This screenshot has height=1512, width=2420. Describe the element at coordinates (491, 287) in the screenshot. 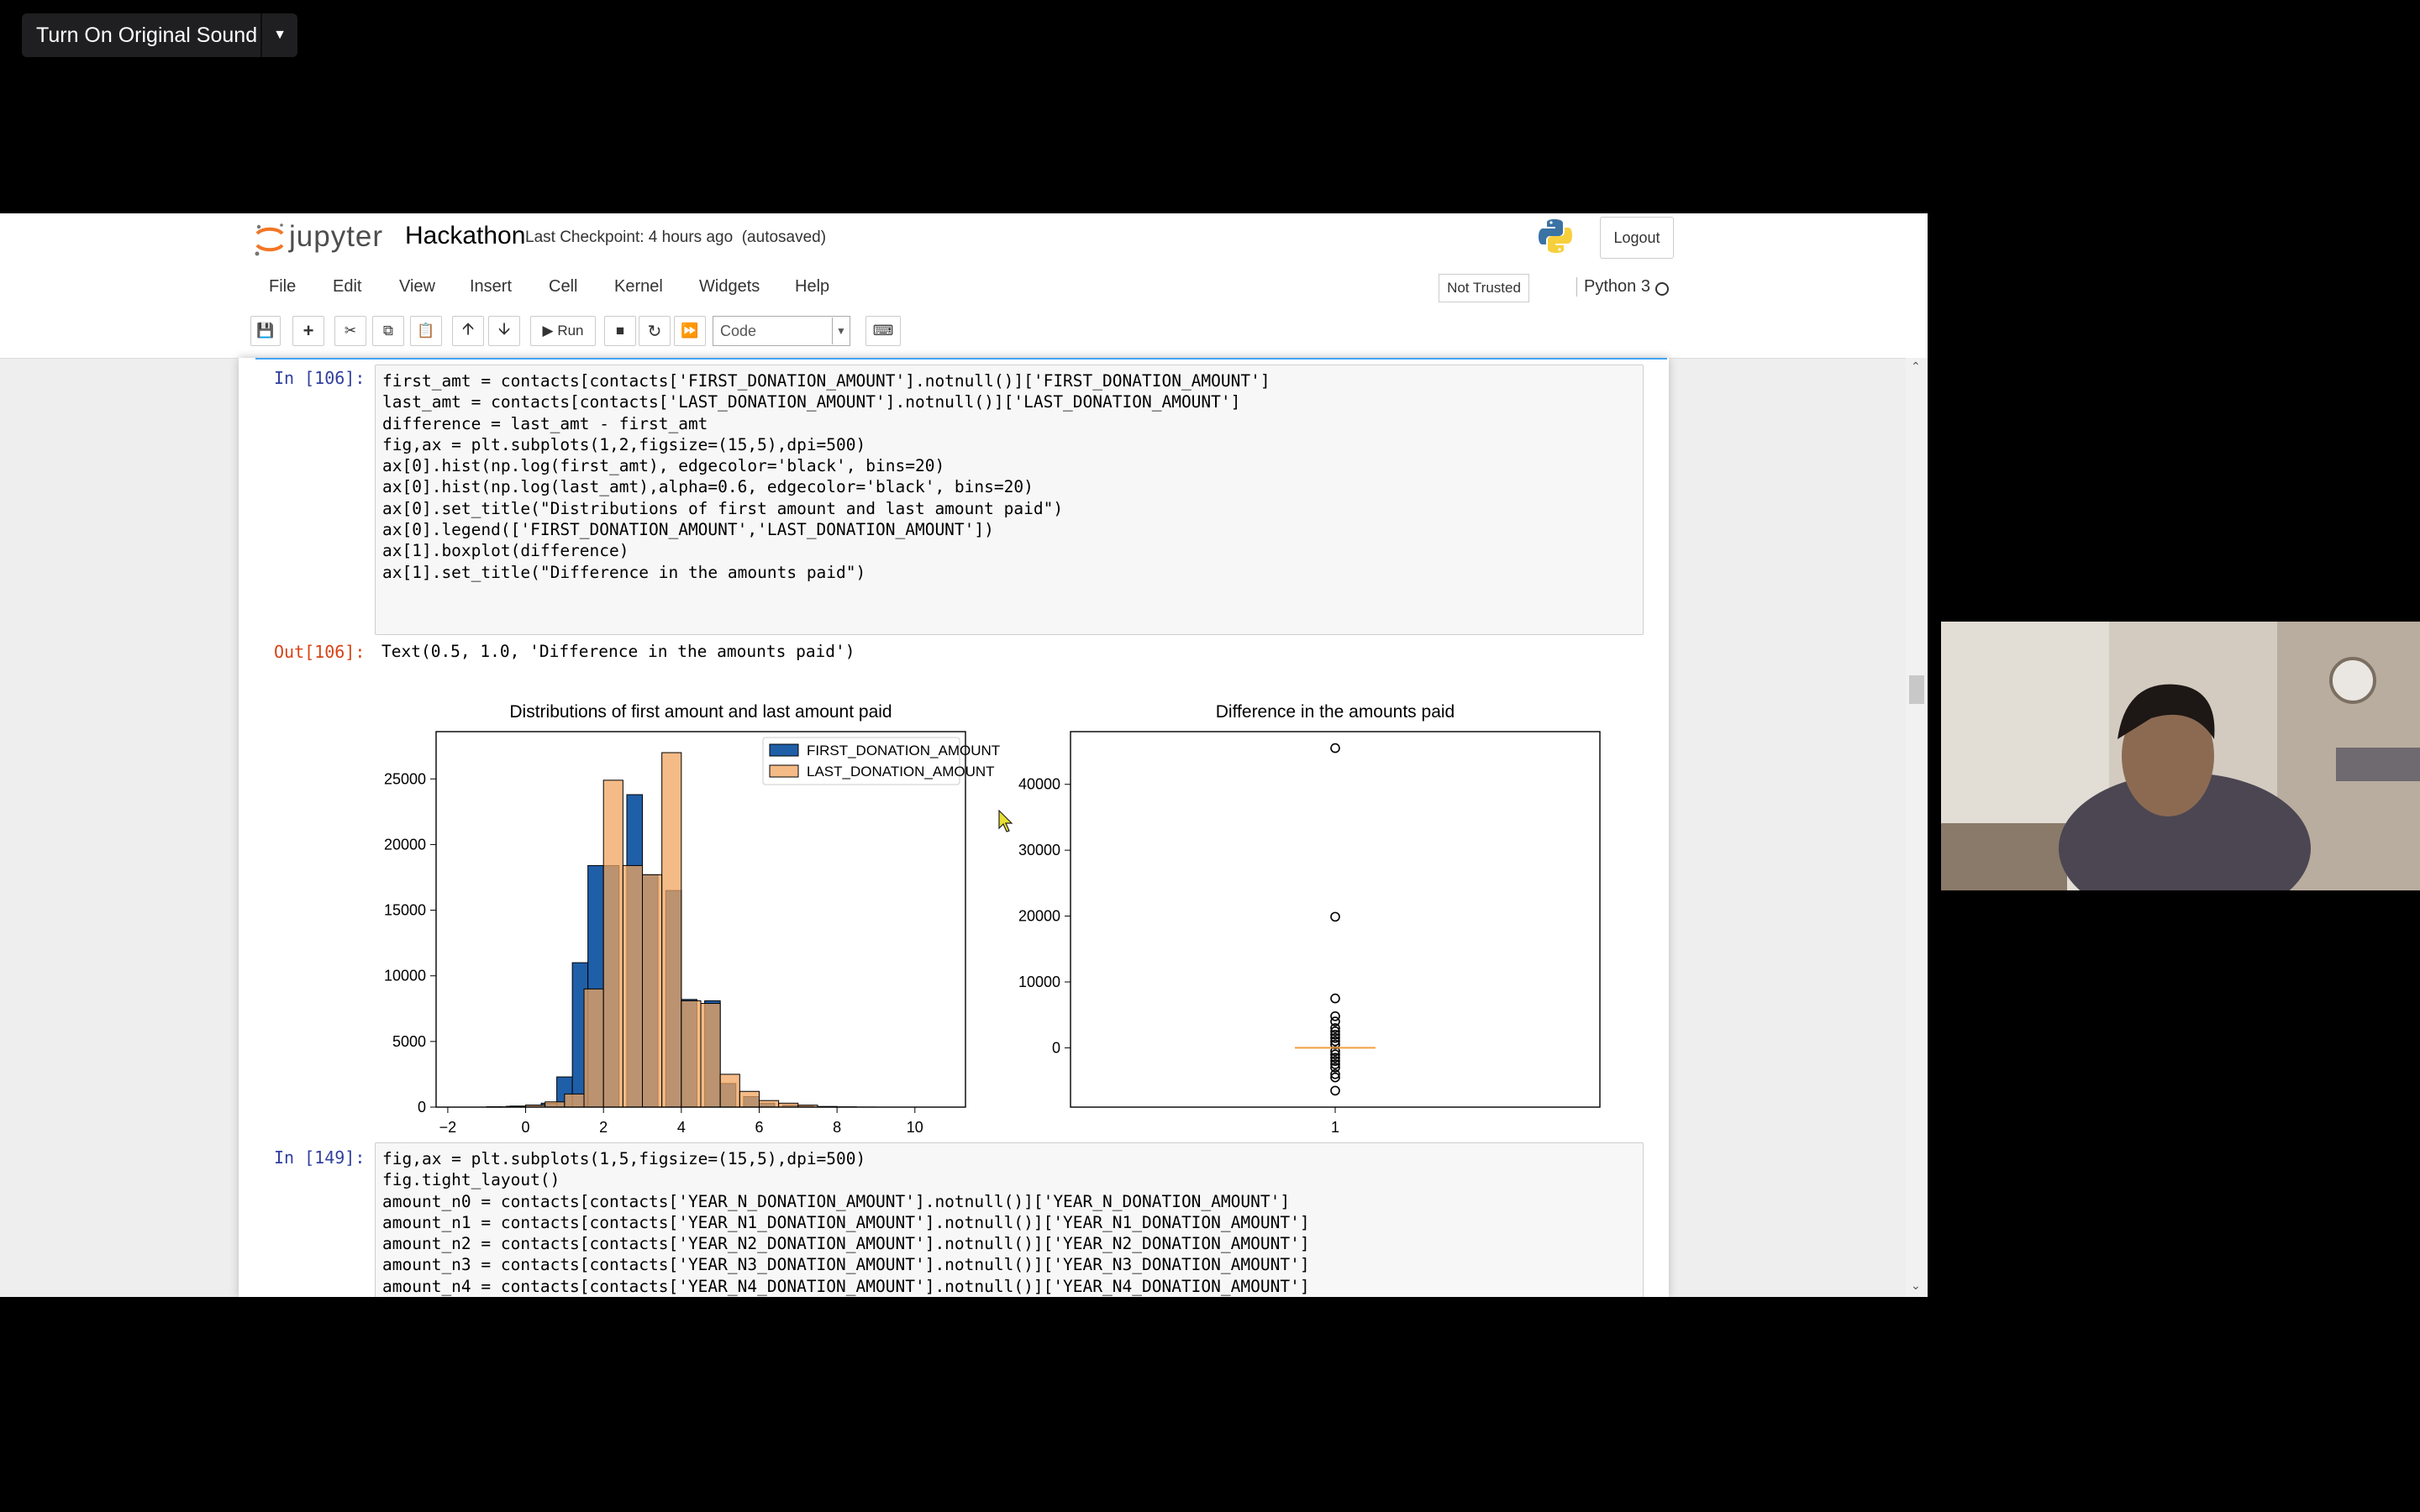

I see `menu-insert: Insert` at that location.